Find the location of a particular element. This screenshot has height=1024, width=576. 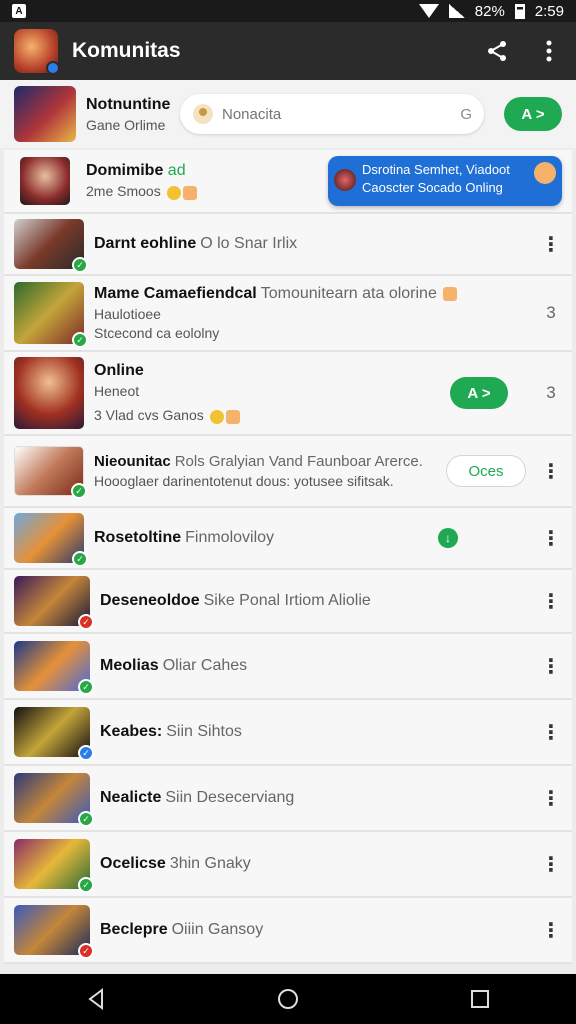

community-header: Notnuntine Gane Orlime G A > is located at coordinates (288, 114).